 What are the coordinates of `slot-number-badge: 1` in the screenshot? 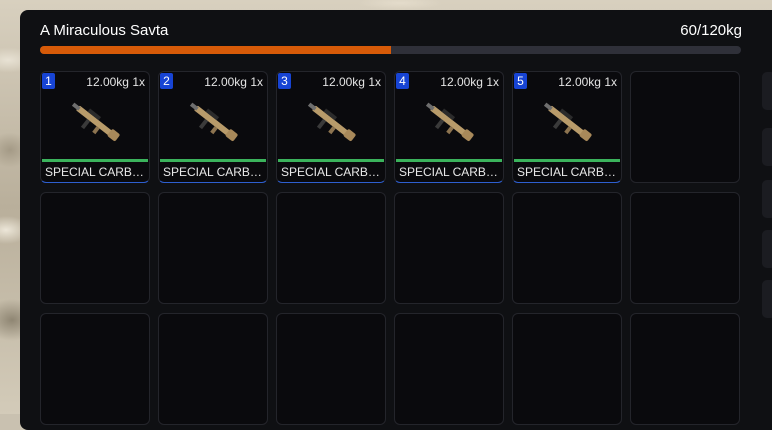 It's located at (48, 81).